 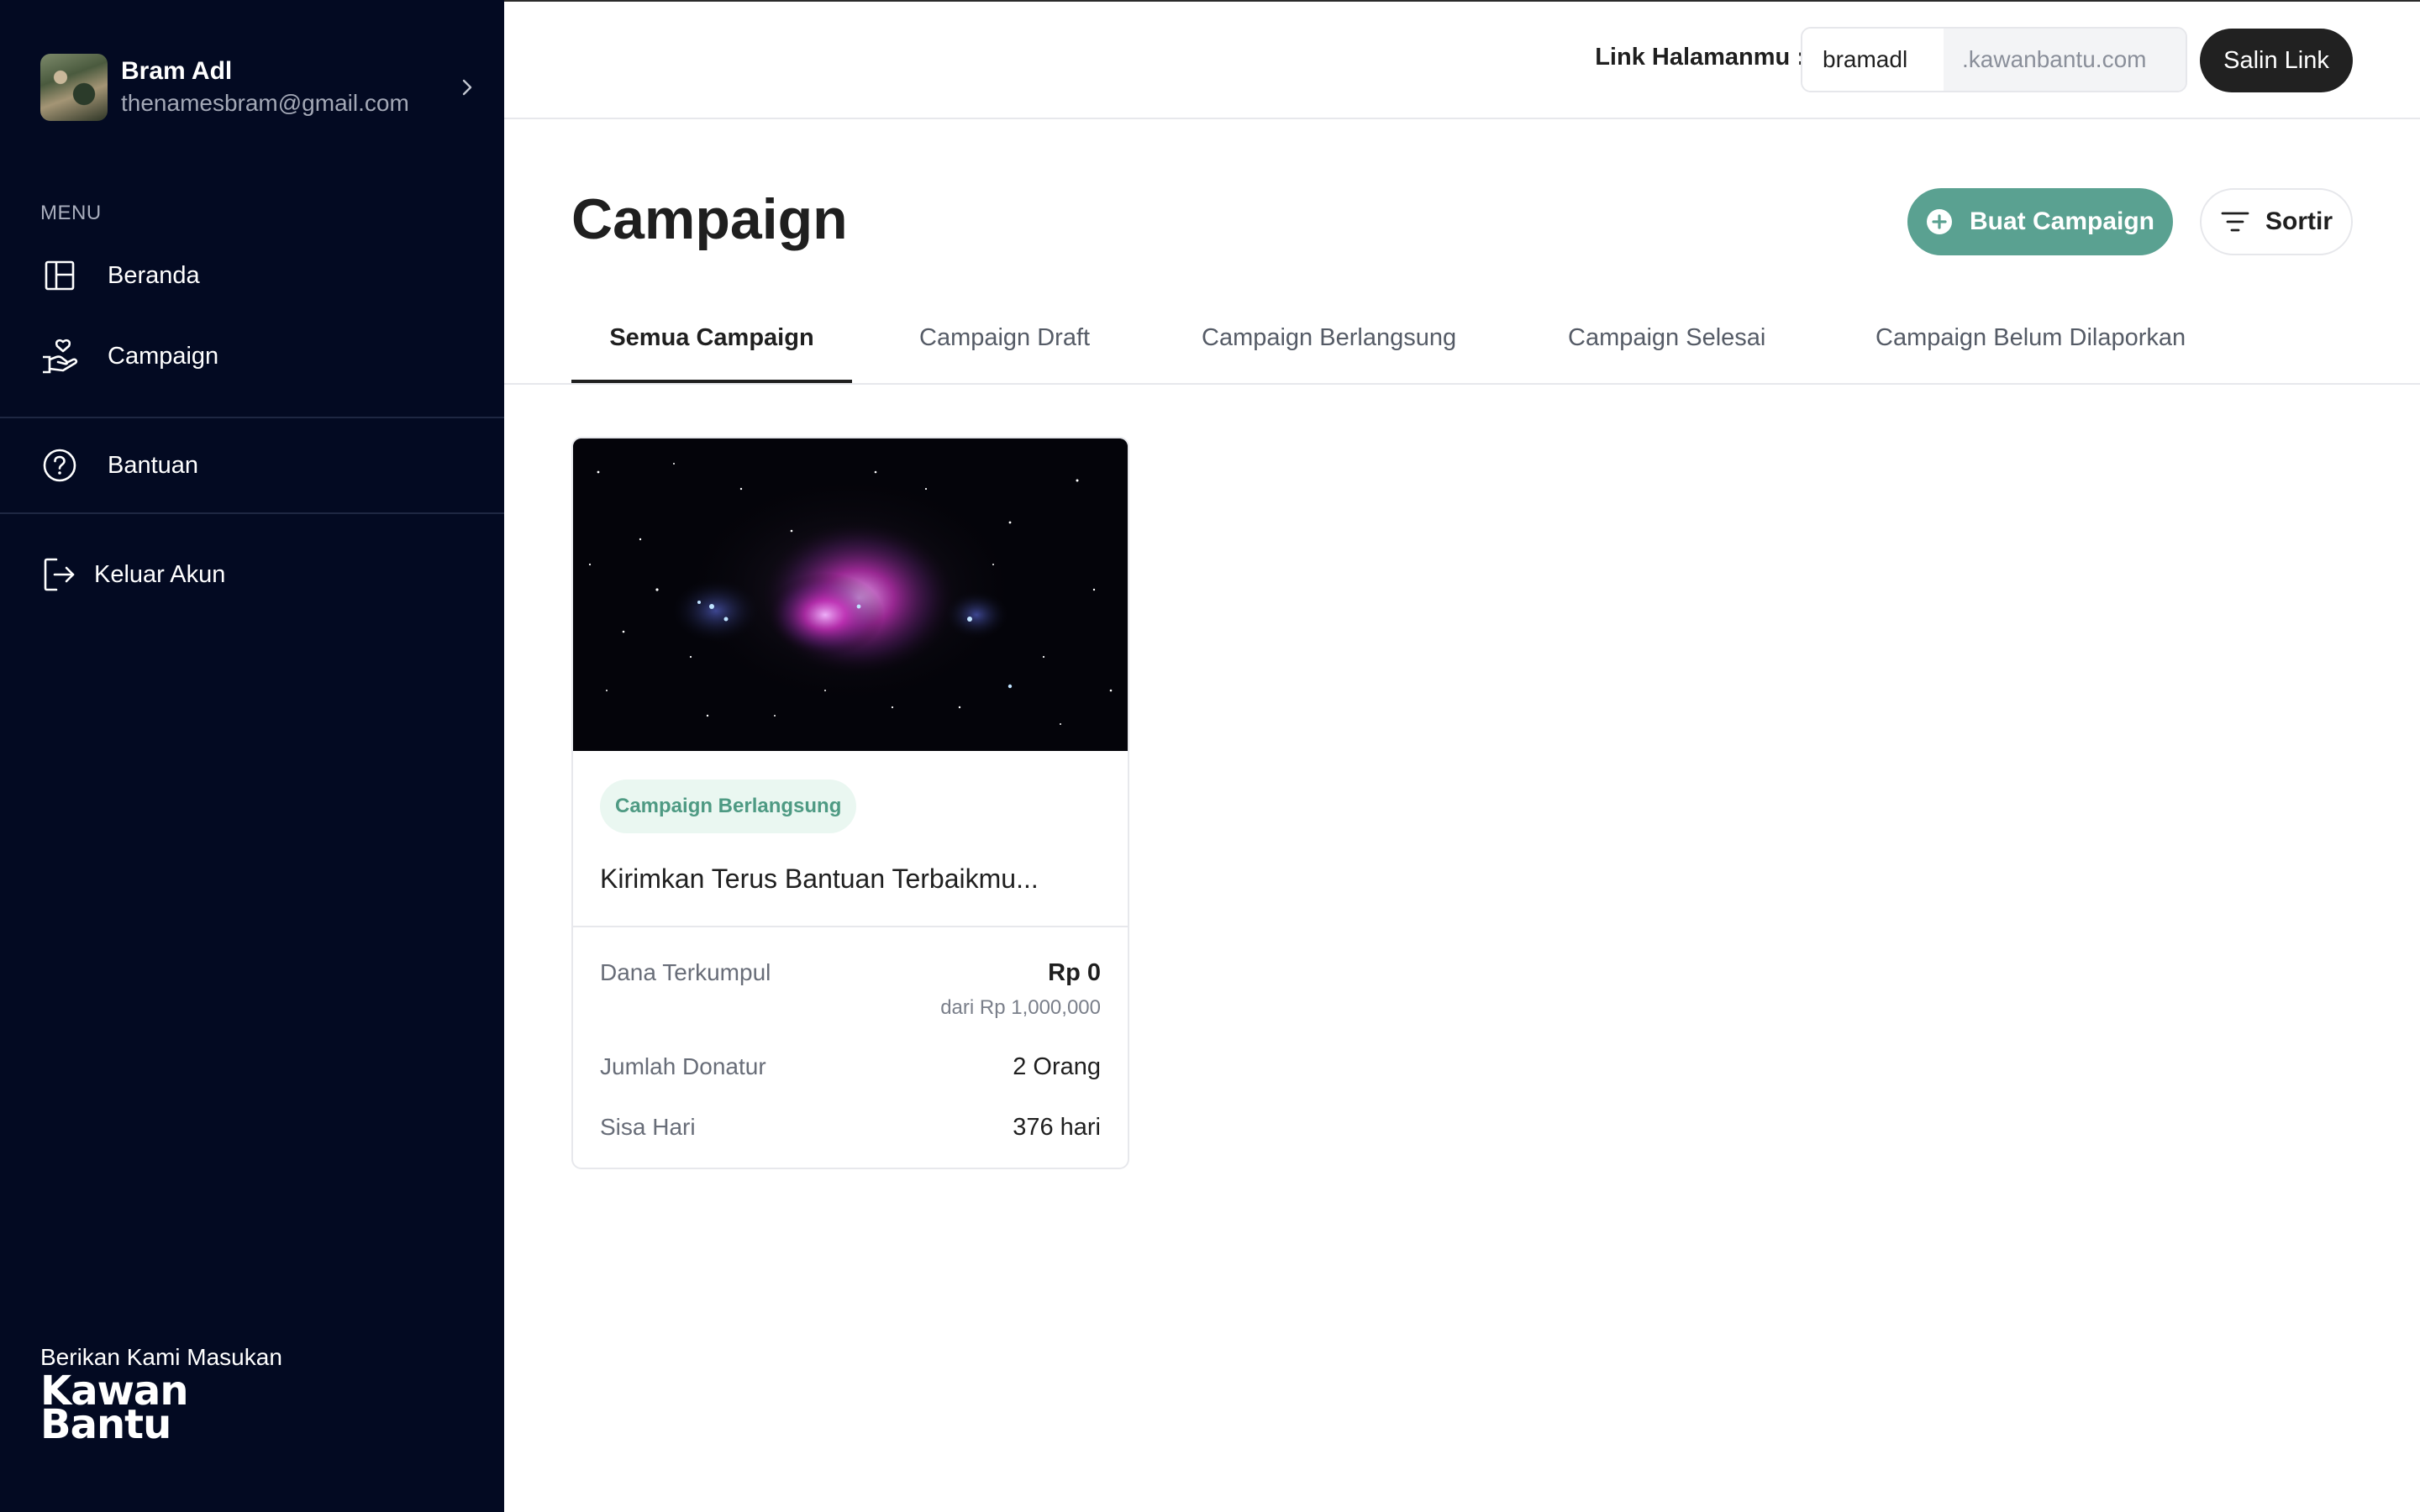 What do you see at coordinates (711, 353) in the screenshot?
I see `tab-semua-campaign: Semua Campaign` at bounding box center [711, 353].